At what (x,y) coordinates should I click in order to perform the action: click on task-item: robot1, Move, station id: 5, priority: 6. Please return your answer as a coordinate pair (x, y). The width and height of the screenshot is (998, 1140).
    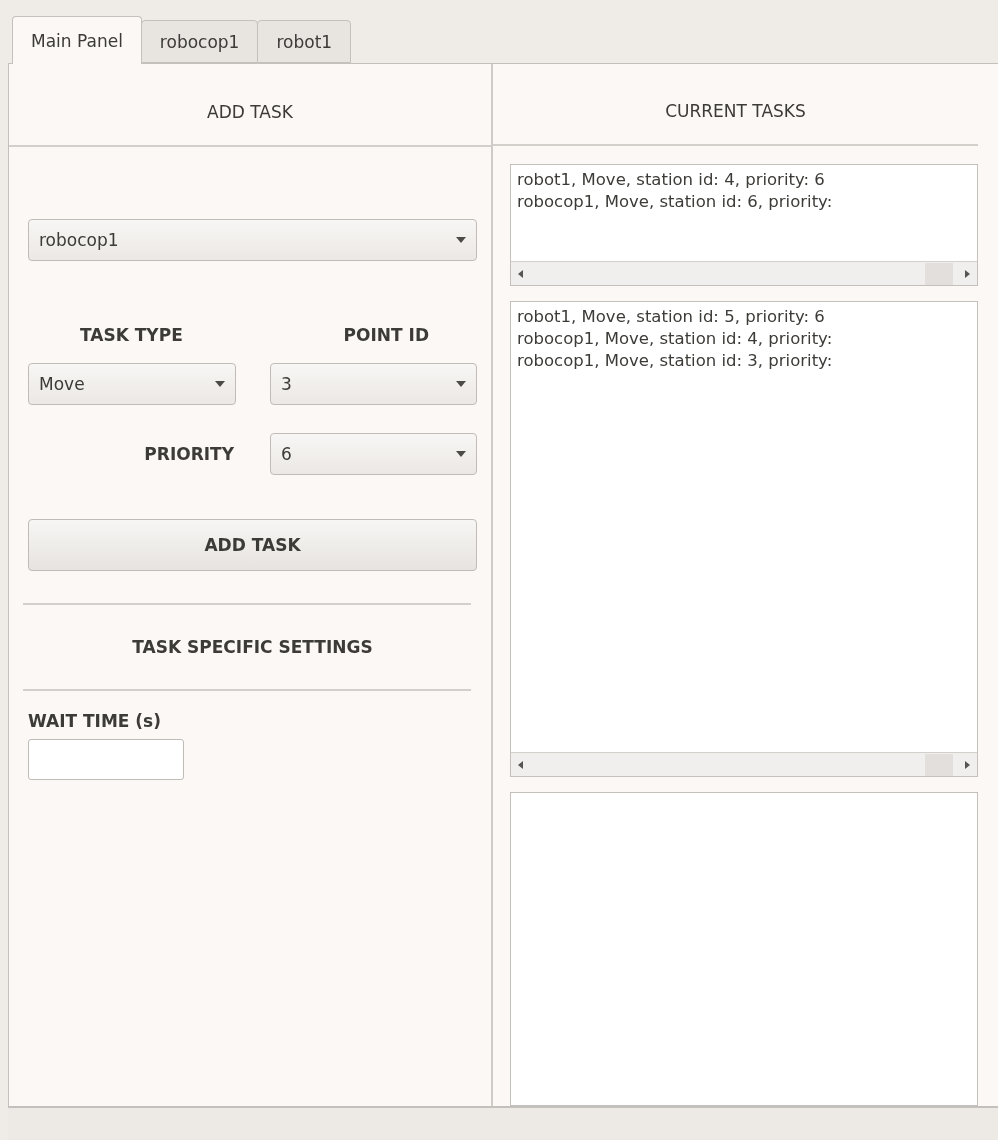
    Looking at the image, I should click on (744, 316).